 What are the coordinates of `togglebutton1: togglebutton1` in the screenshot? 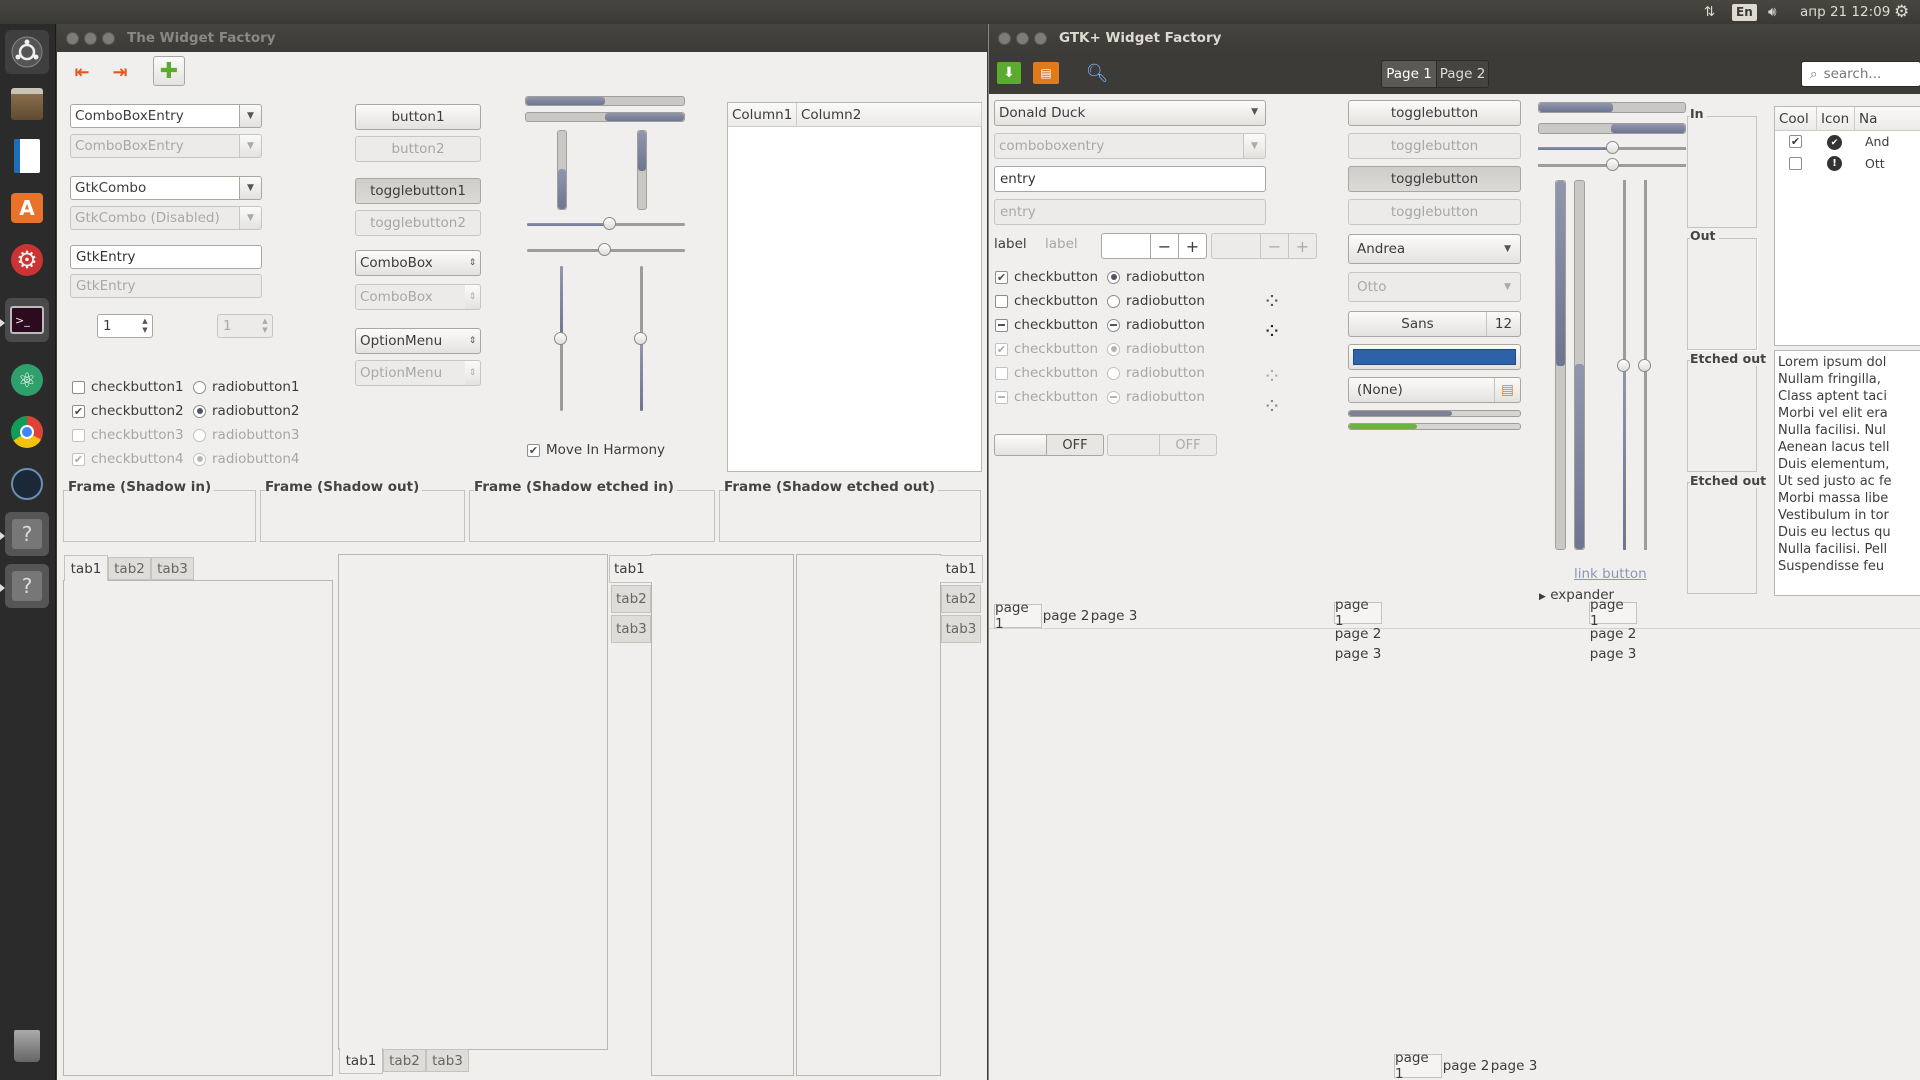 It's located at (418, 191).